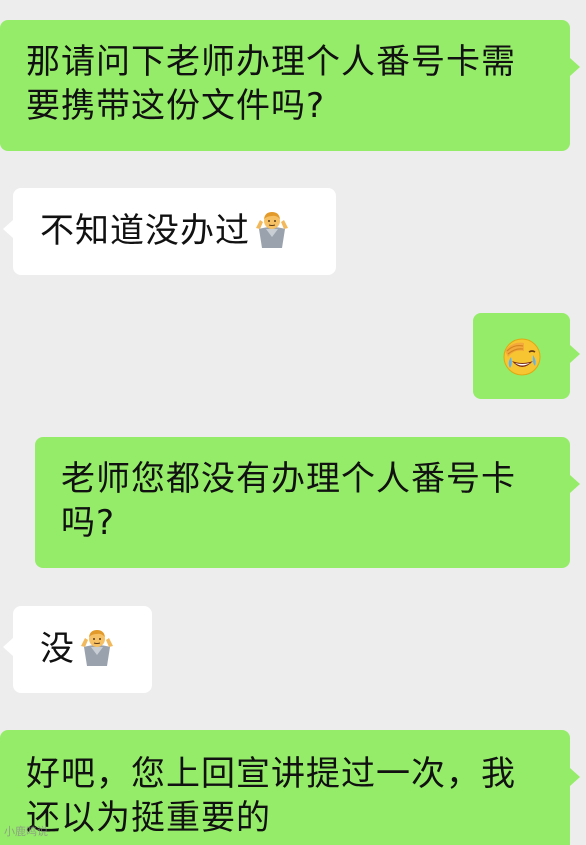  I want to click on message-text: 没, so click(57, 649).